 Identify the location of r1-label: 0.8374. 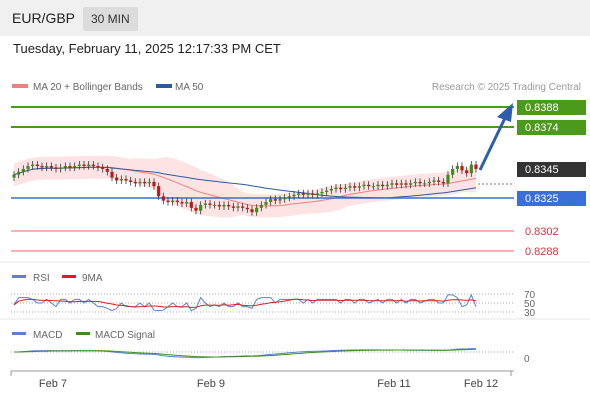
(542, 128).